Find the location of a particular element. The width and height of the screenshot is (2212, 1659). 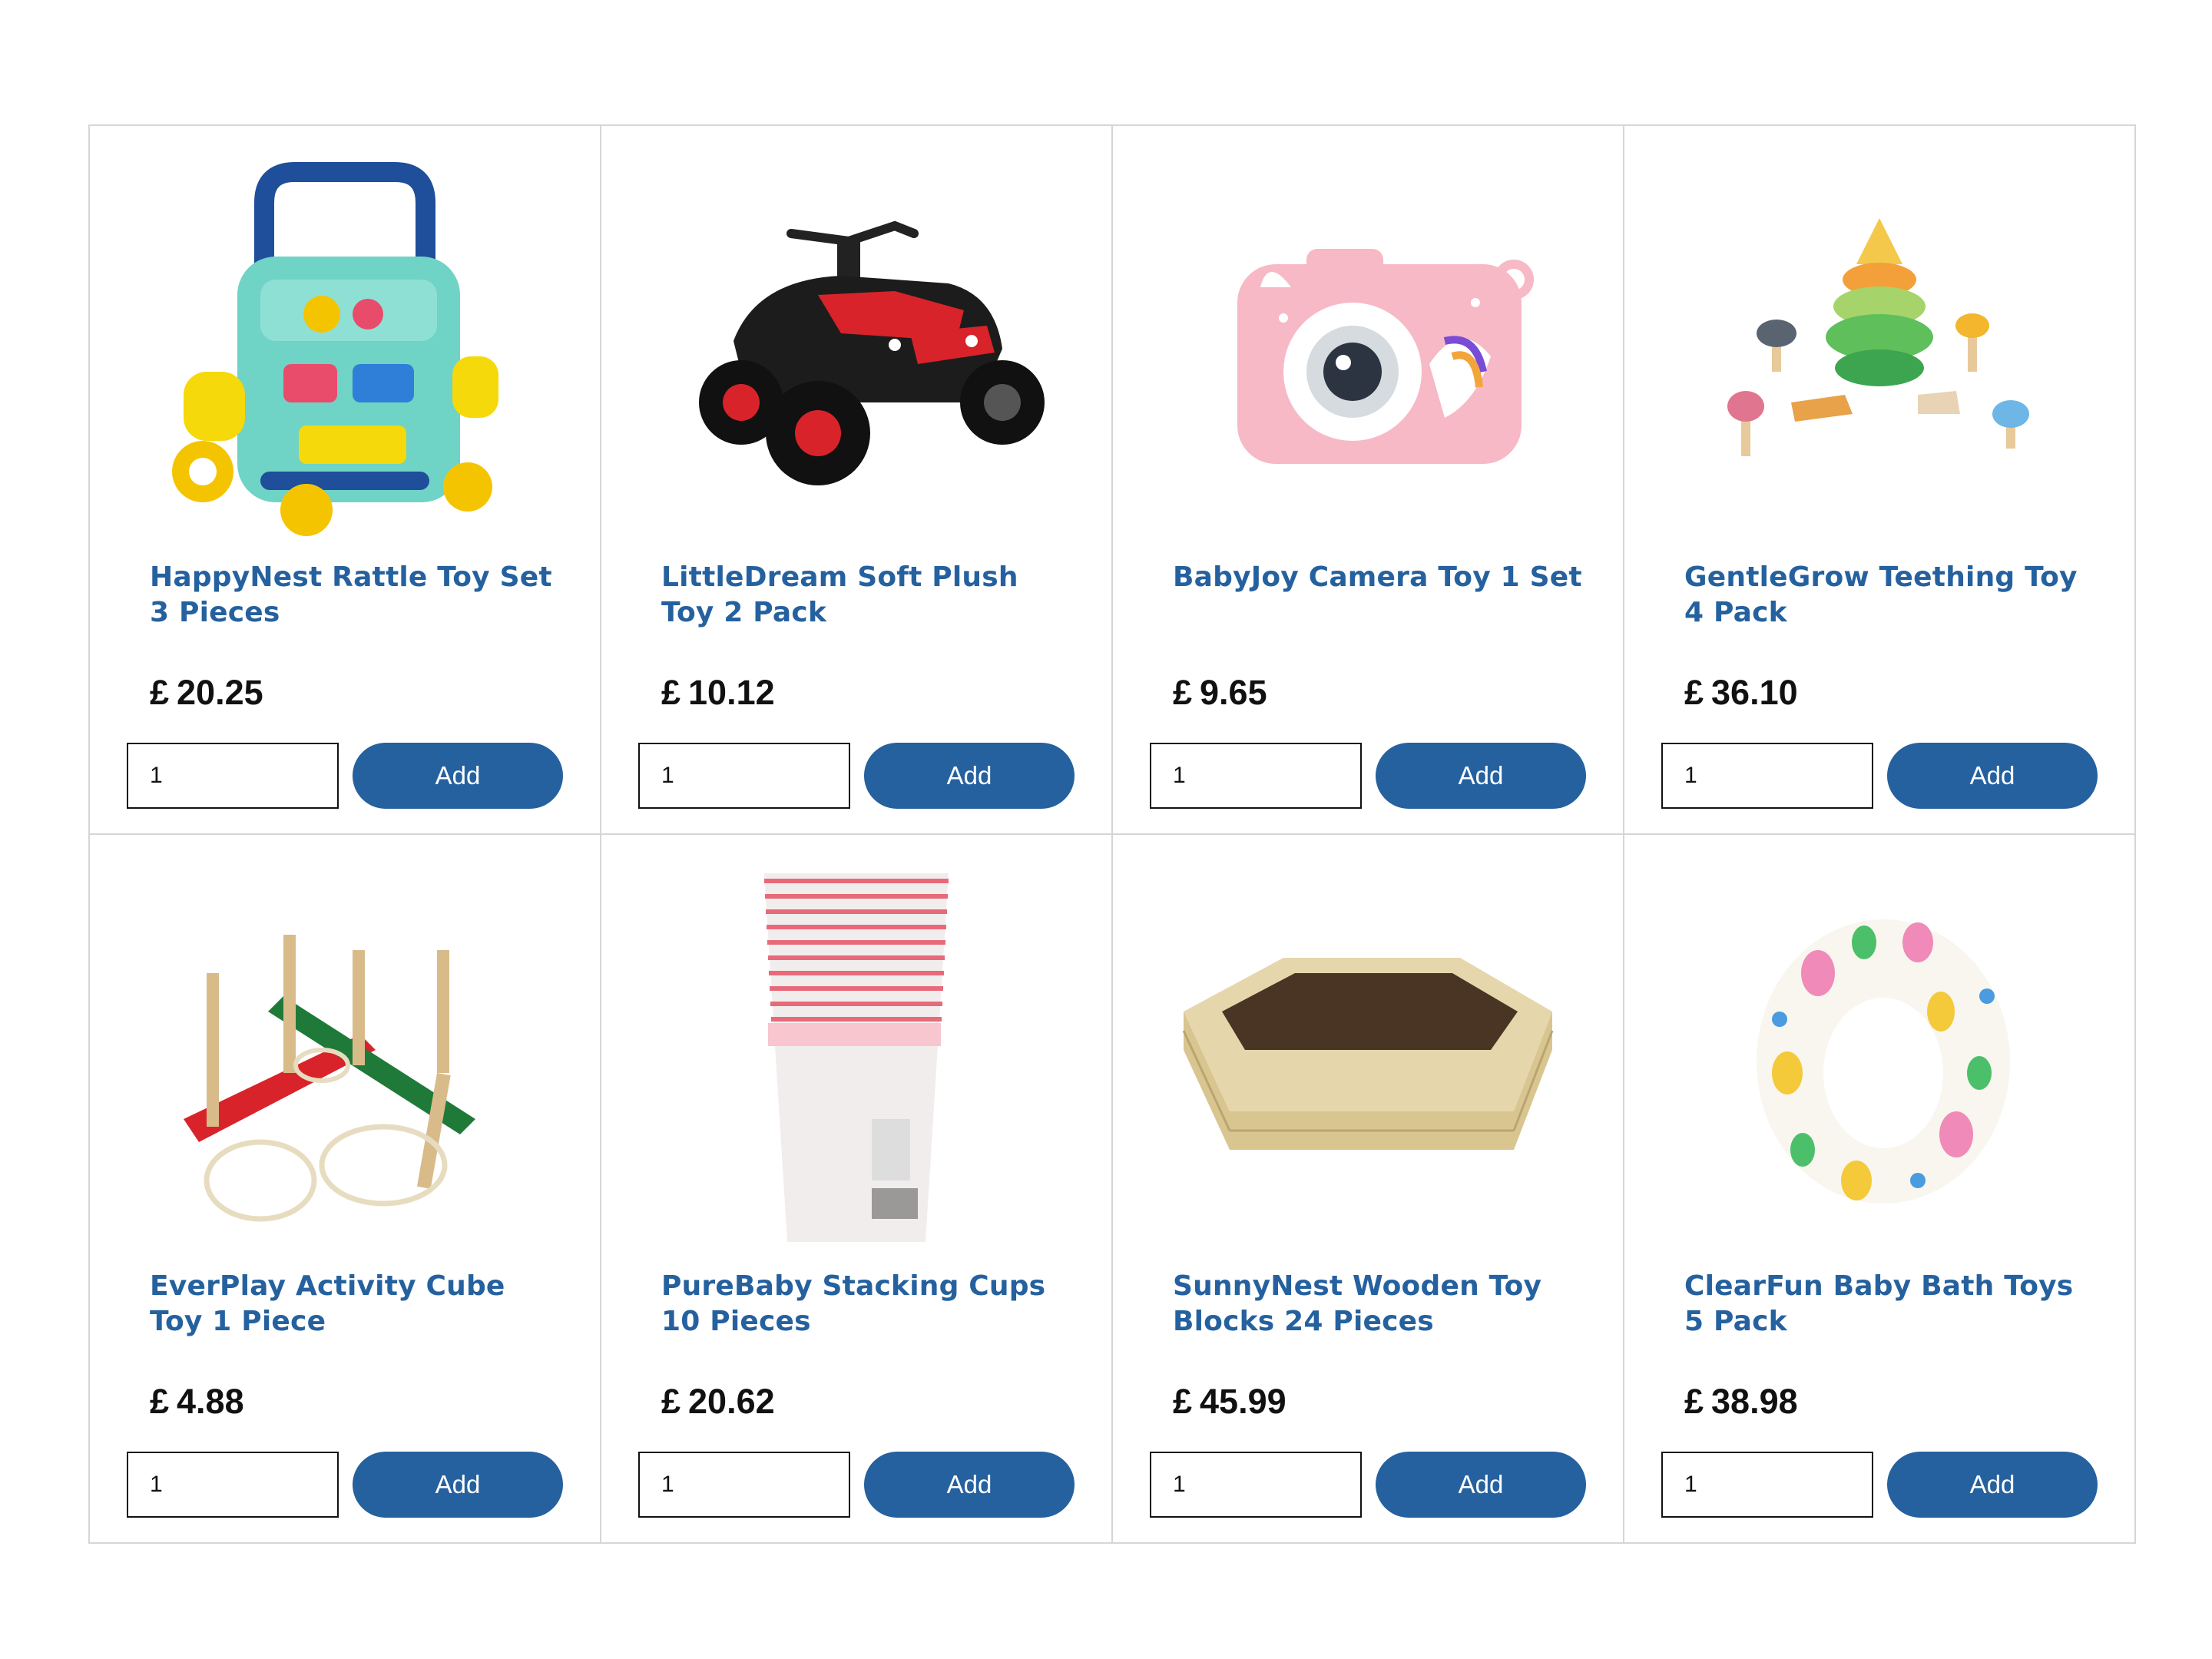

price-value: 10.12 is located at coordinates (732, 692).